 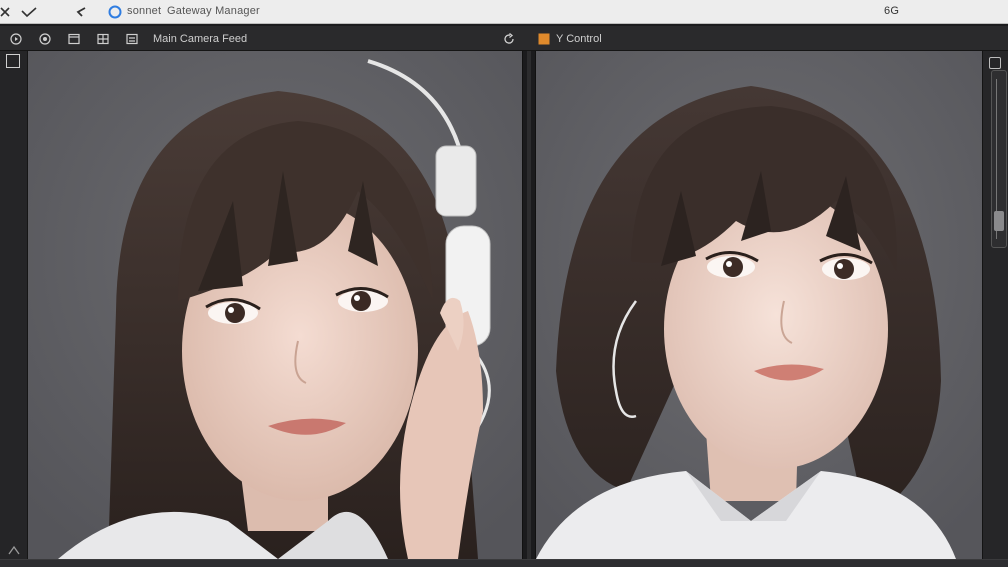 What do you see at coordinates (144, 11) in the screenshot?
I see `search-text: sonnet` at bounding box center [144, 11].